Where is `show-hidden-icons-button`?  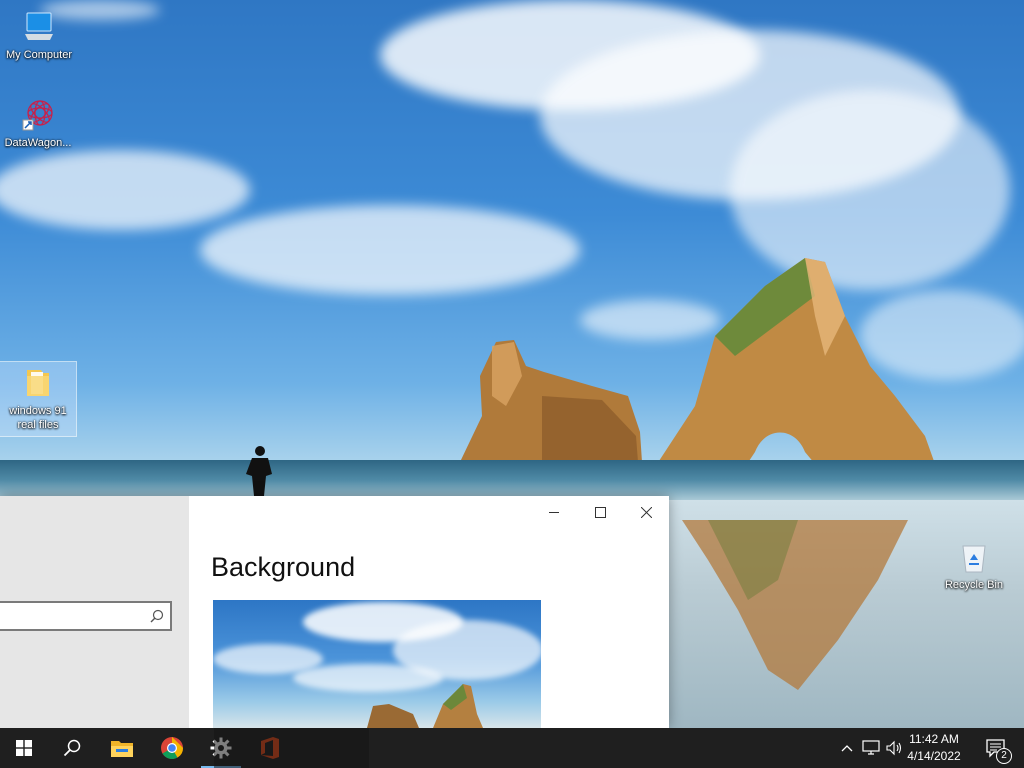
show-hidden-icons-button is located at coordinates (847, 748).